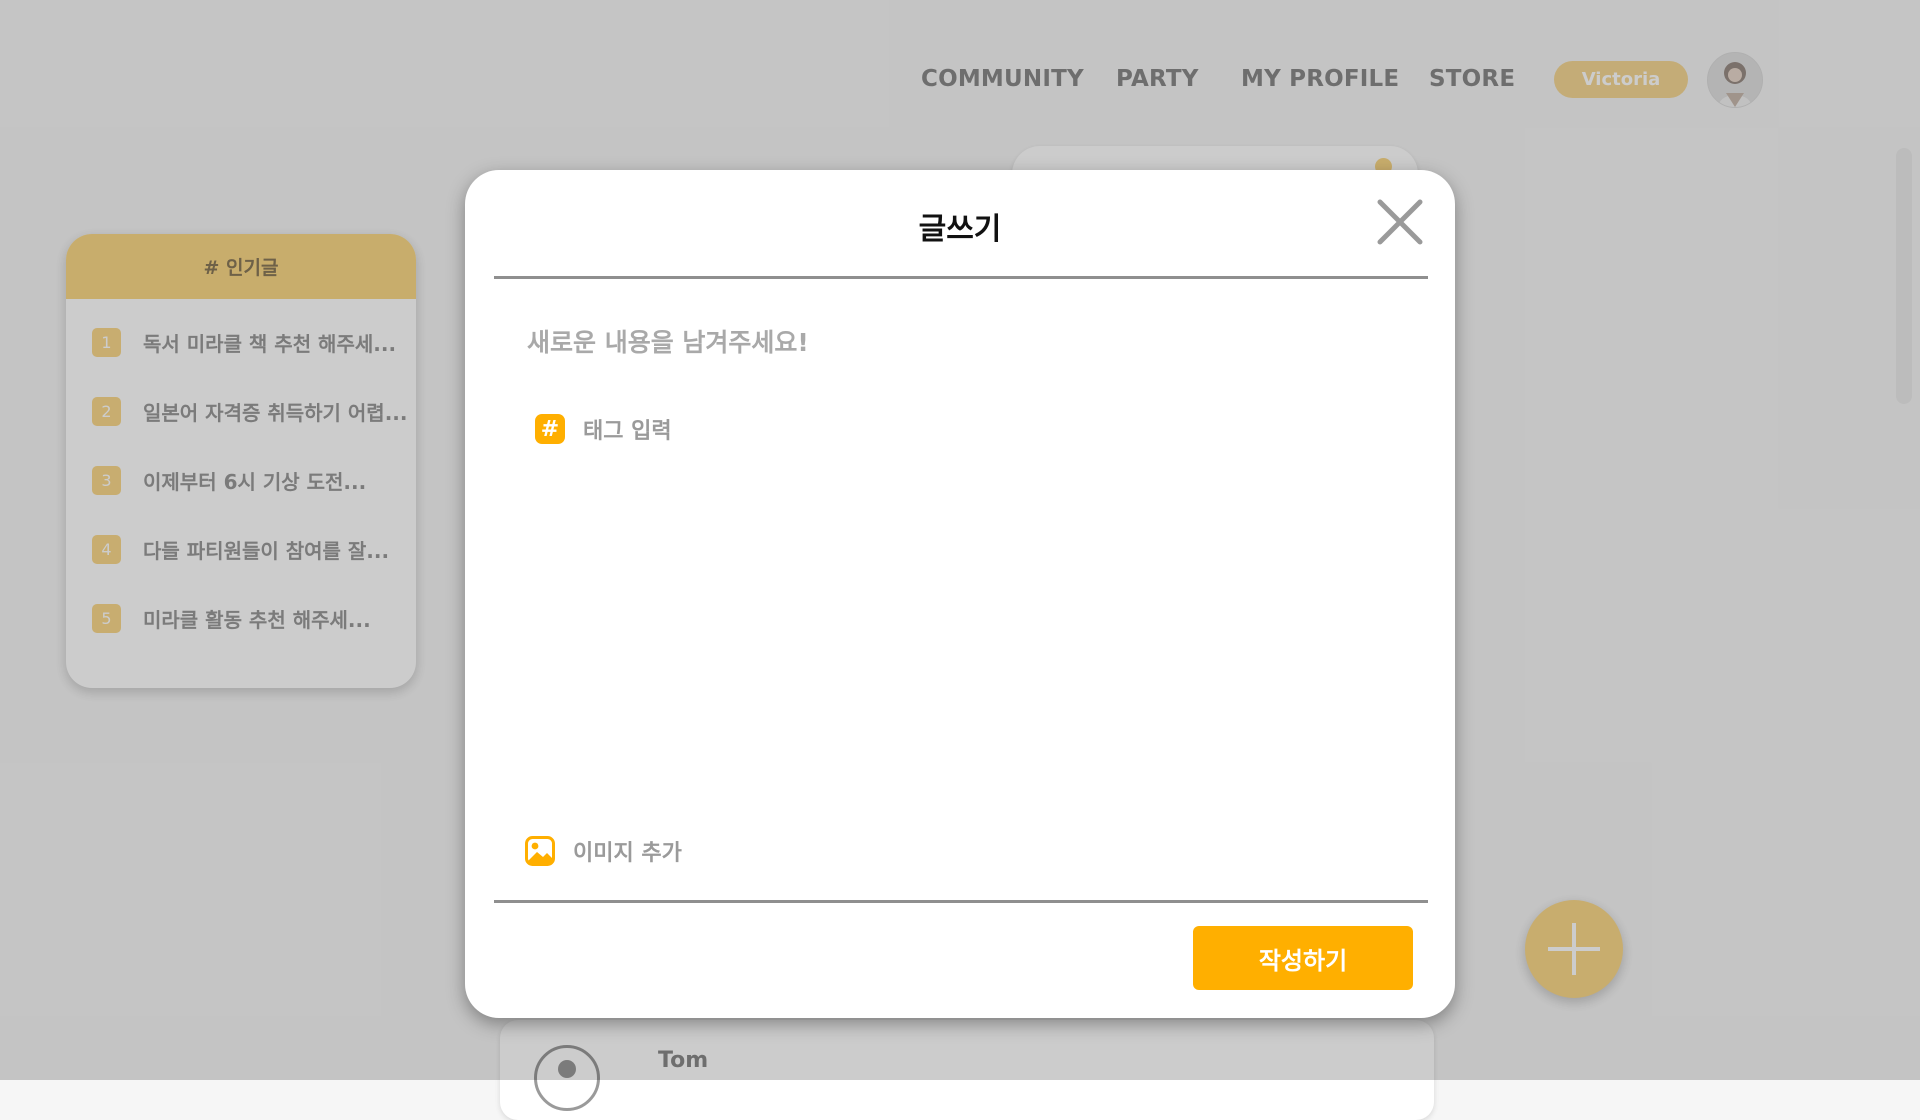  Describe the element at coordinates (627, 853) in the screenshot. I see `add-image-label: 이미지 추가` at that location.